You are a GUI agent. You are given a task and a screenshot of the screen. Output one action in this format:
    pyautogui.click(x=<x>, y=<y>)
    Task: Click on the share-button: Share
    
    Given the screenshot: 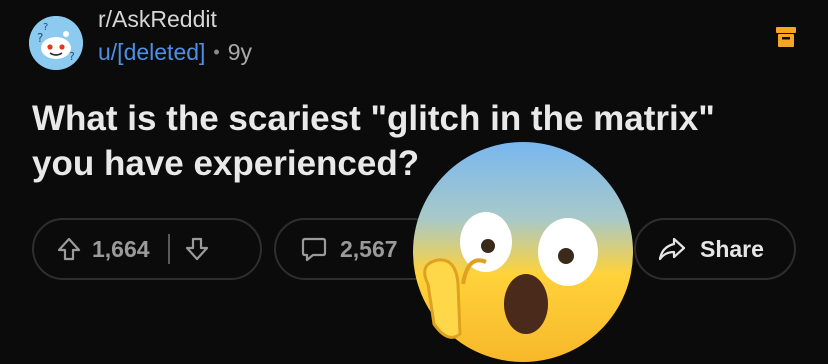 What is the action you would take?
    pyautogui.click(x=715, y=249)
    